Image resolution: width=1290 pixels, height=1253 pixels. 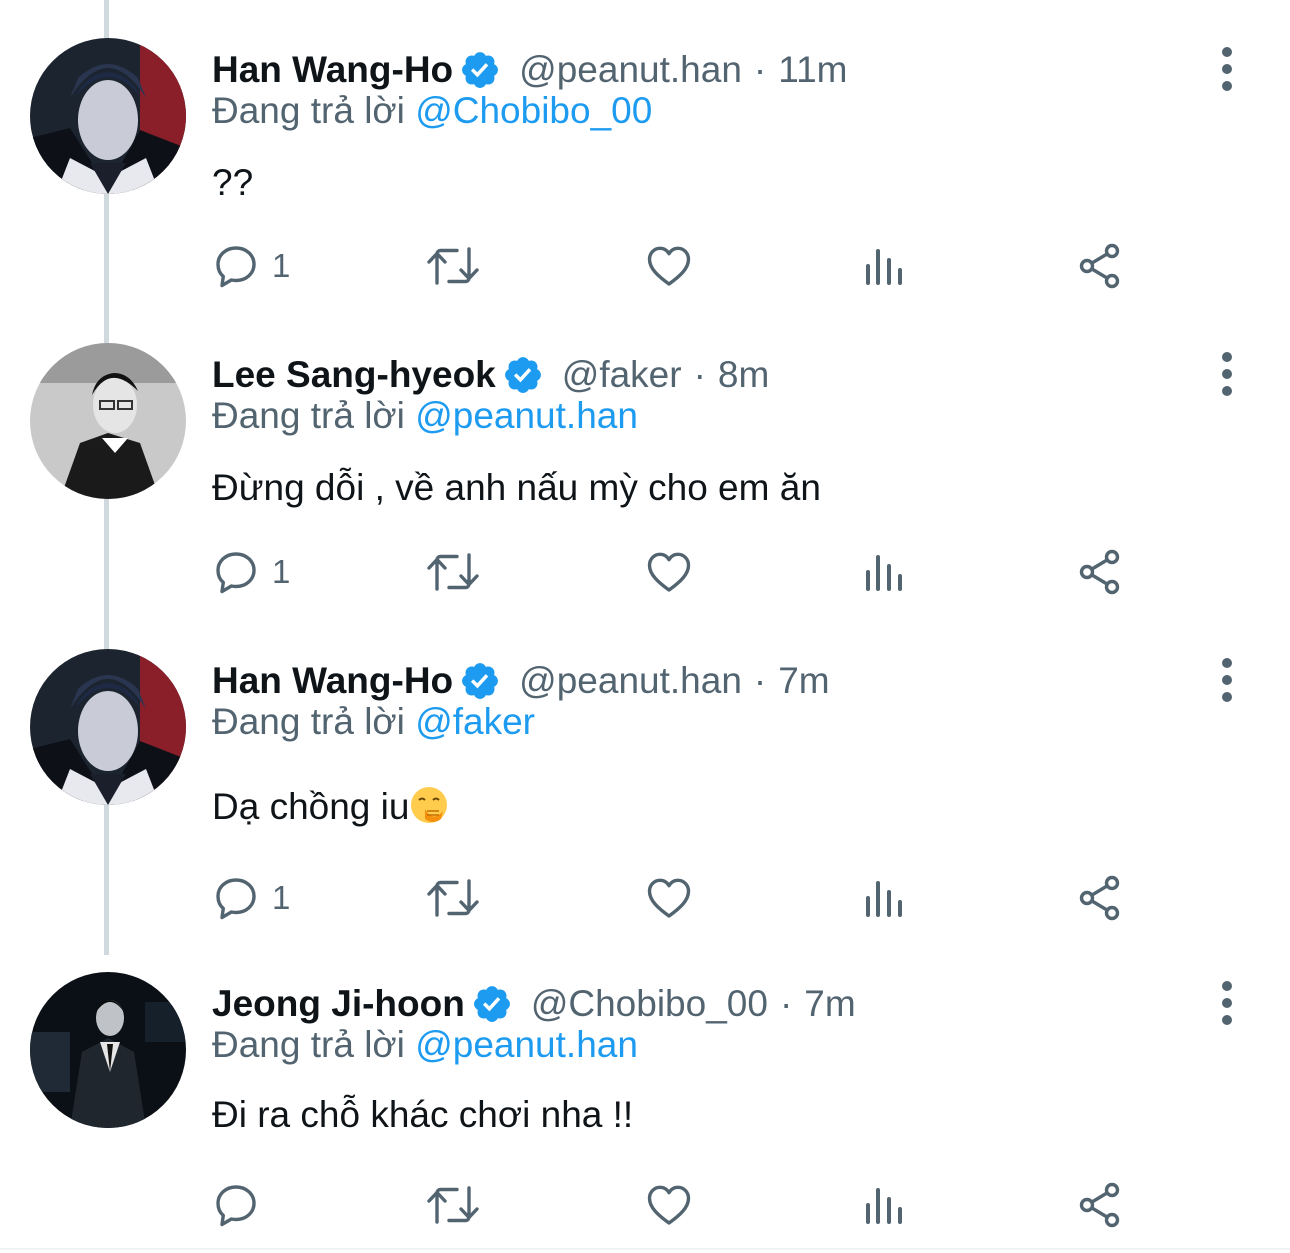 I want to click on timestamp: 11m, so click(x=812, y=70).